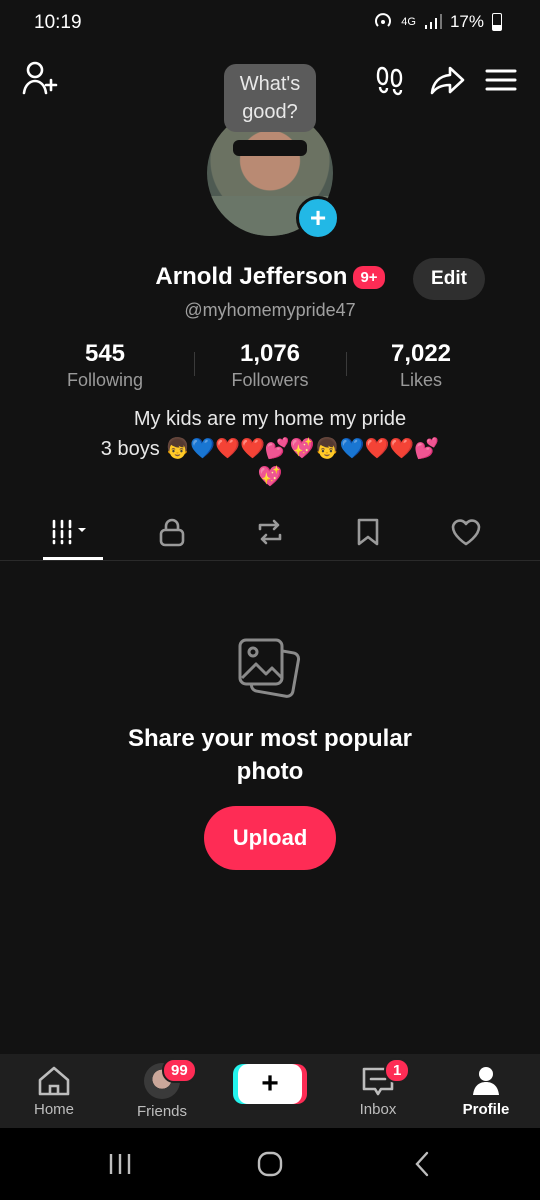 This screenshot has width=540, height=1200. What do you see at coordinates (486, 1080) in the screenshot?
I see `profile-icon` at bounding box center [486, 1080].